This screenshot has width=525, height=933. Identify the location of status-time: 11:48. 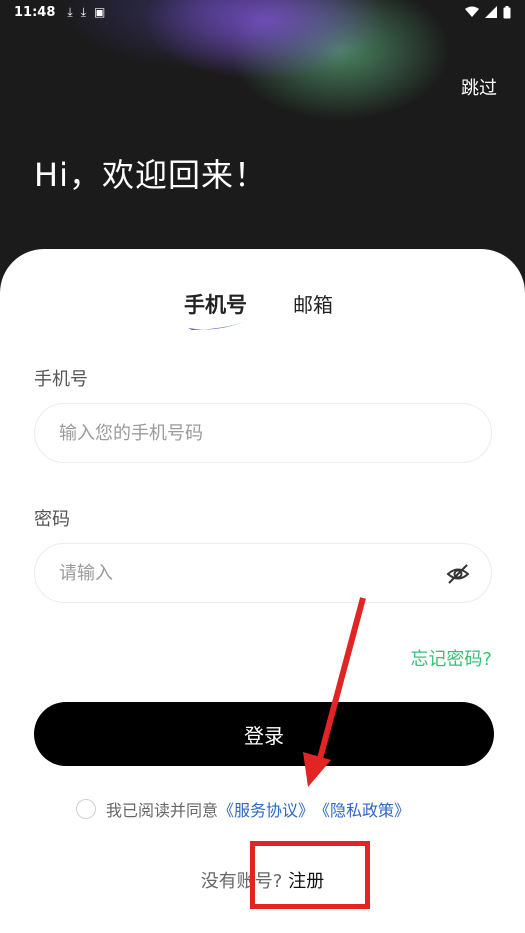
(35, 12).